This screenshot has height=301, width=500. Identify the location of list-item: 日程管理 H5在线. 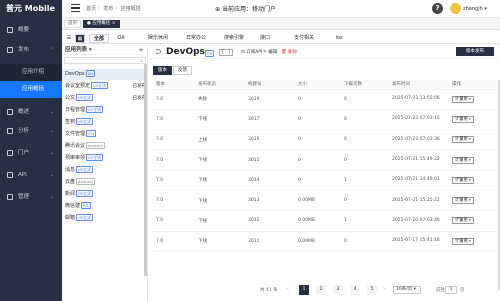
(105, 110).